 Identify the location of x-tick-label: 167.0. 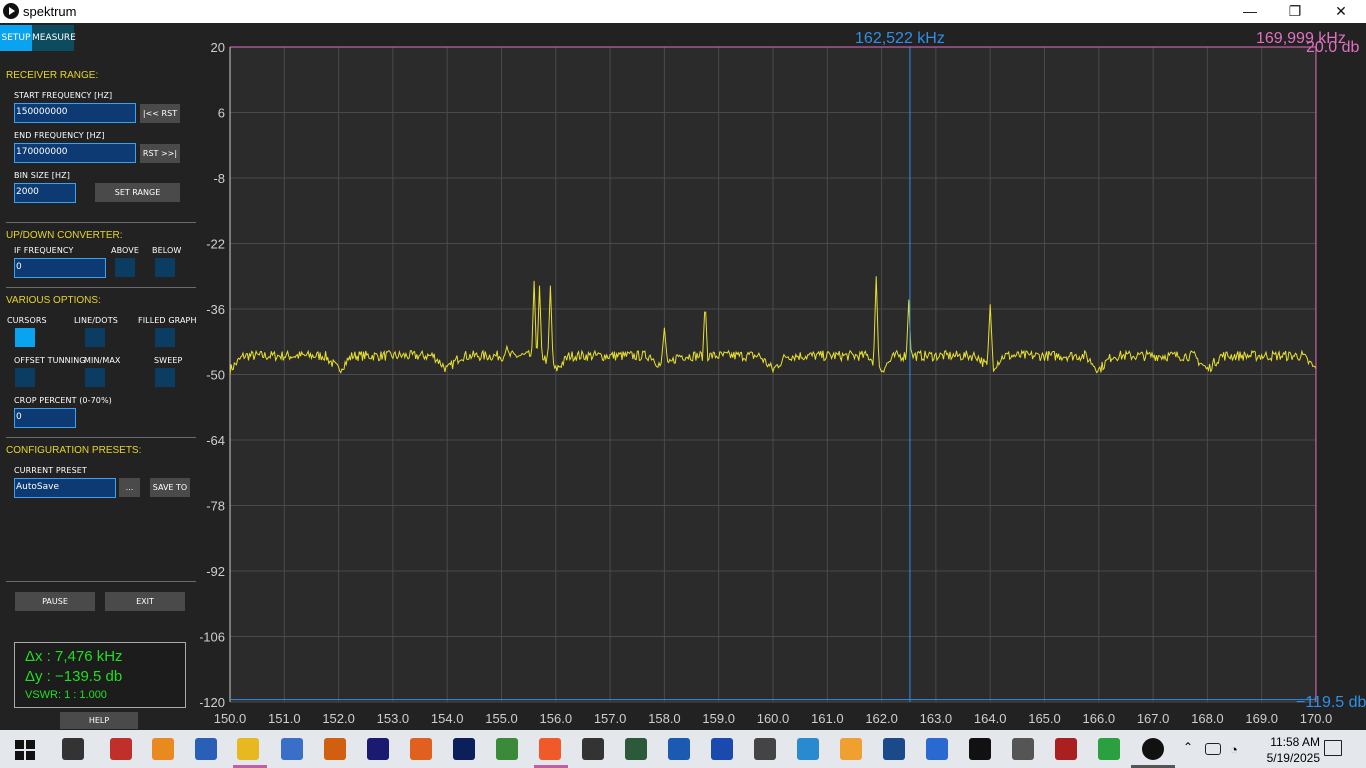
(1153, 718).